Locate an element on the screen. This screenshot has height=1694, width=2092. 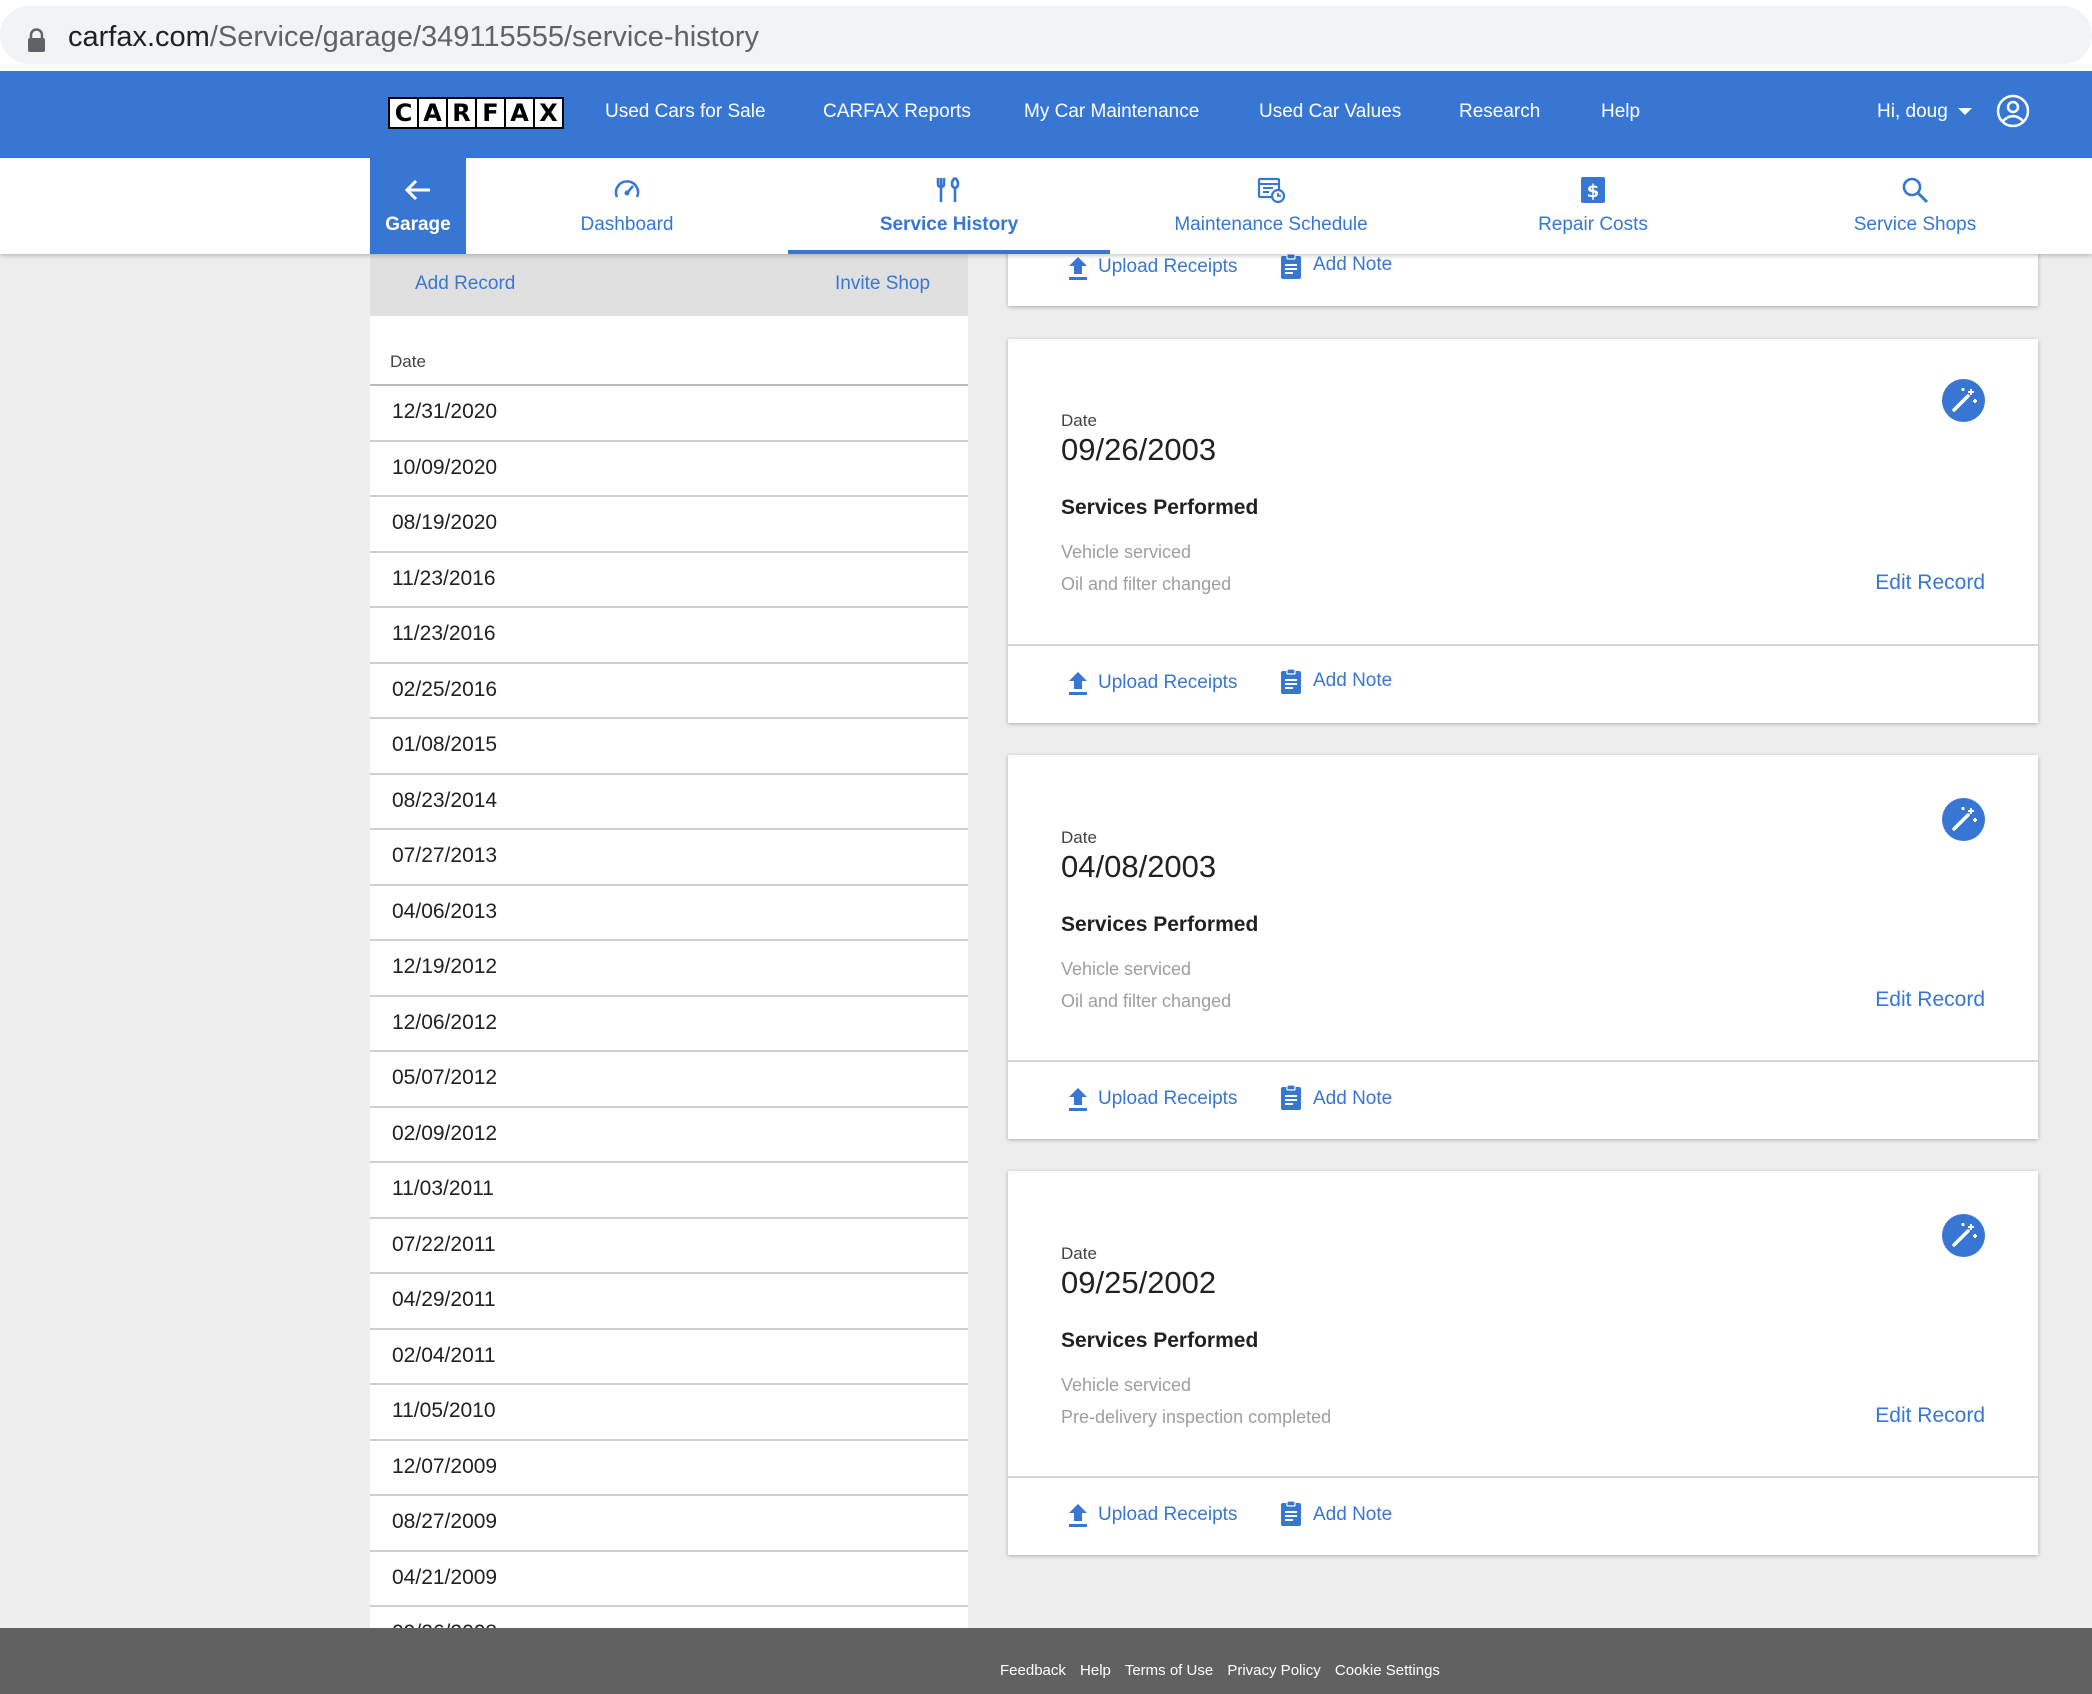
footer-feedback-link: Feedback is located at coordinates (1033, 1670).